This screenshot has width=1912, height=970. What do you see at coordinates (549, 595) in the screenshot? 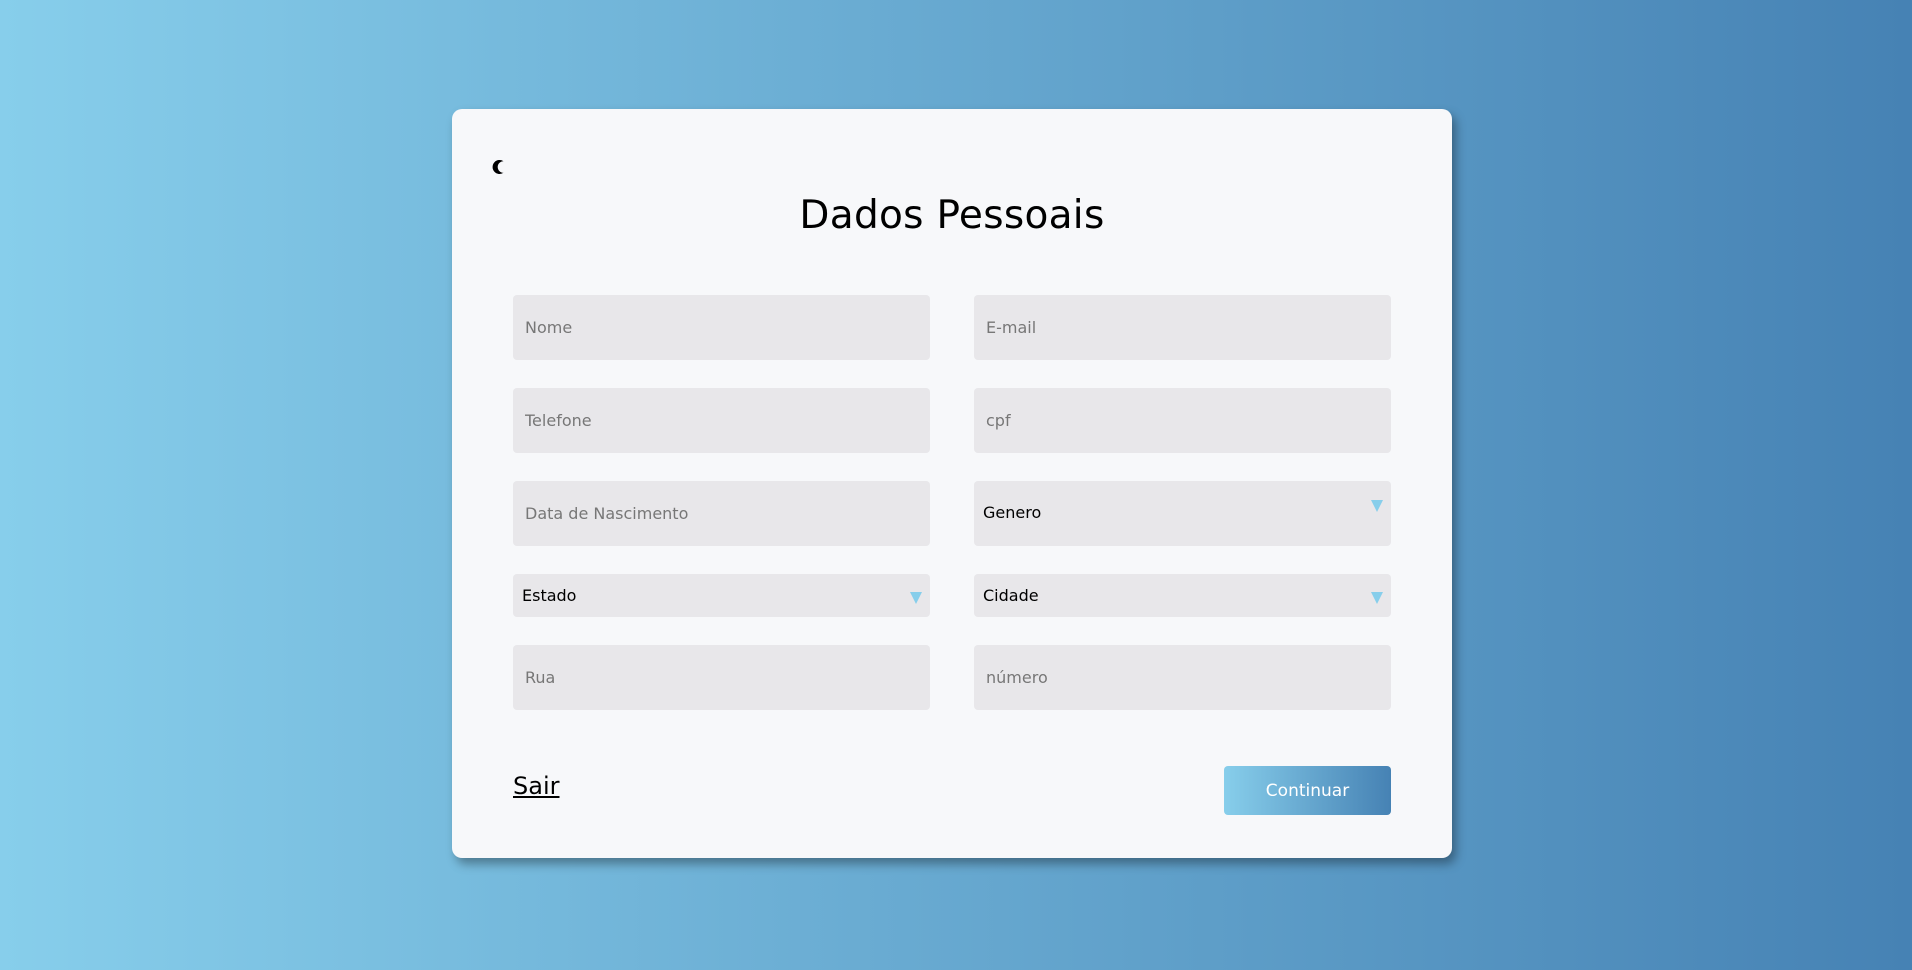
I see `state-select-value: Estado` at bounding box center [549, 595].